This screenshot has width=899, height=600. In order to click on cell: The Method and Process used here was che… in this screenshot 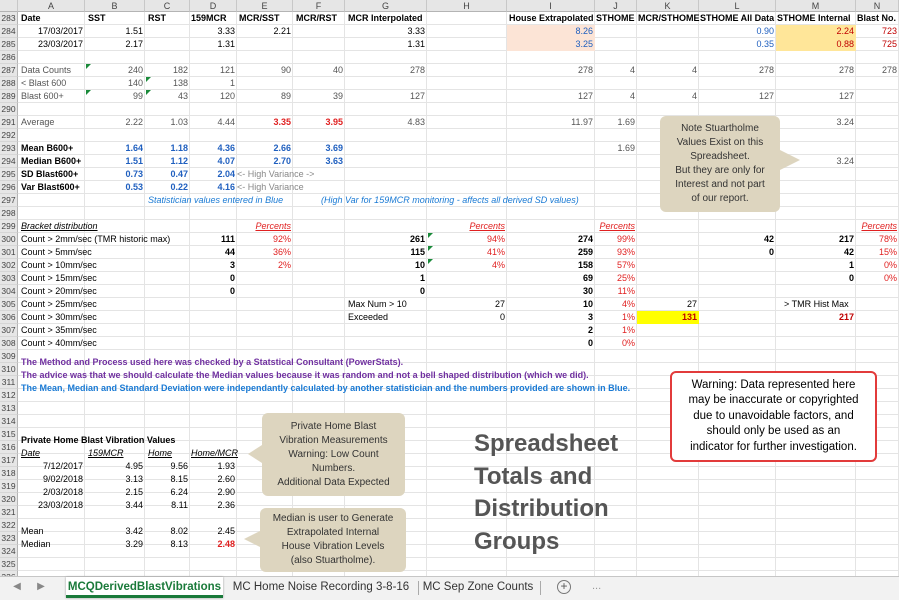, I will do `click(212, 362)`.